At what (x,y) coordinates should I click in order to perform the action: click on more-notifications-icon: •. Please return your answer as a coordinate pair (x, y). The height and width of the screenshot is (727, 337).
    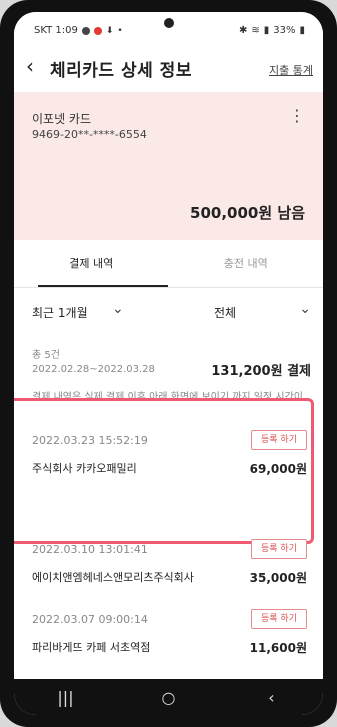
    Looking at the image, I should click on (120, 30).